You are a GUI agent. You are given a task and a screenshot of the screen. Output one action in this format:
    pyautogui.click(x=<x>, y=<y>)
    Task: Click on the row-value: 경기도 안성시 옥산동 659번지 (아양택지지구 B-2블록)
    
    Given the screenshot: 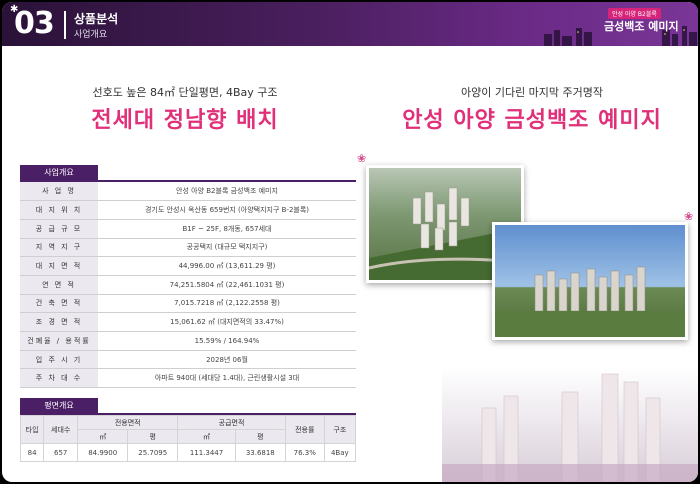 What is the action you would take?
    pyautogui.click(x=227, y=210)
    